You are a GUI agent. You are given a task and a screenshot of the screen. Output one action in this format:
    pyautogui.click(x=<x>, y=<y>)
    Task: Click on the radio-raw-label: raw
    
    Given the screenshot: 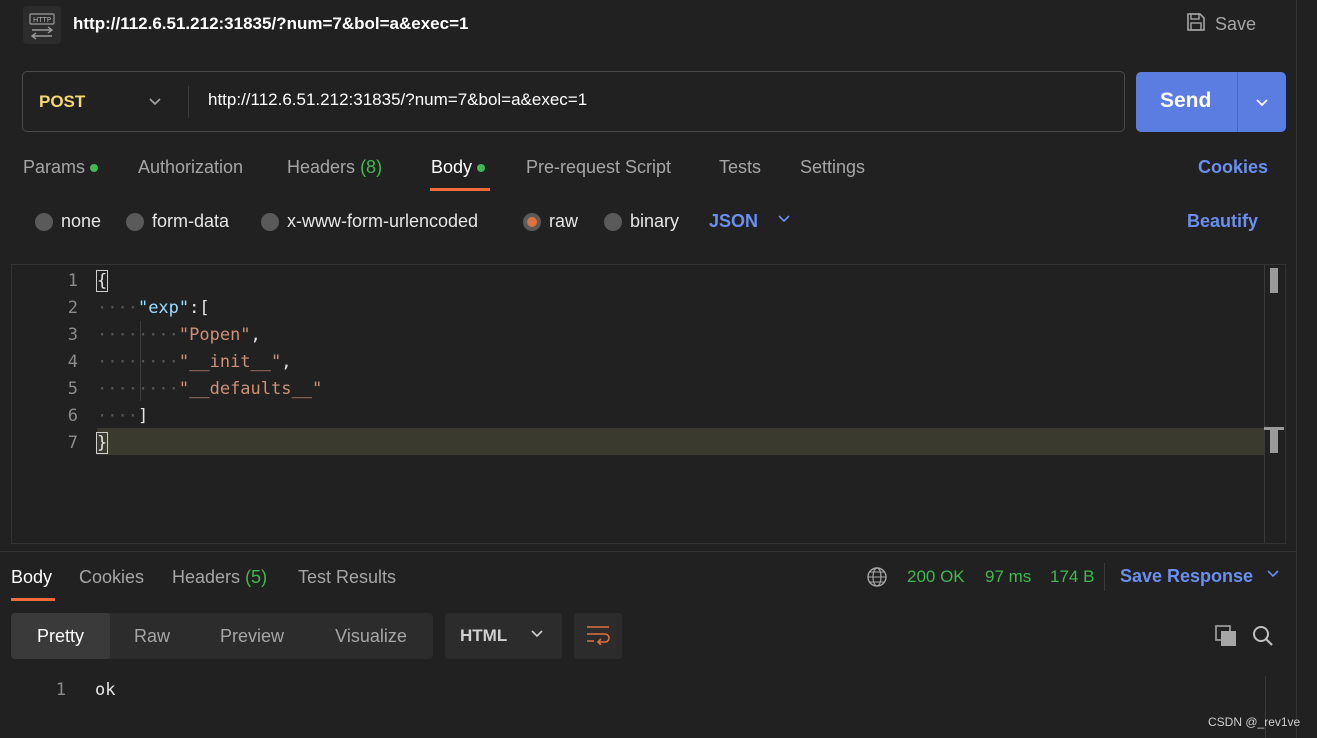 What is the action you would take?
    pyautogui.click(x=564, y=221)
    